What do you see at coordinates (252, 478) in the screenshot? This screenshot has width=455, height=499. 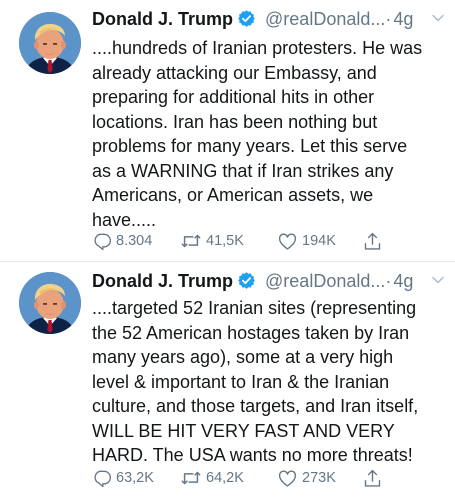 I see `tweet-actions: 63,2K 64,2K 273K` at bounding box center [252, 478].